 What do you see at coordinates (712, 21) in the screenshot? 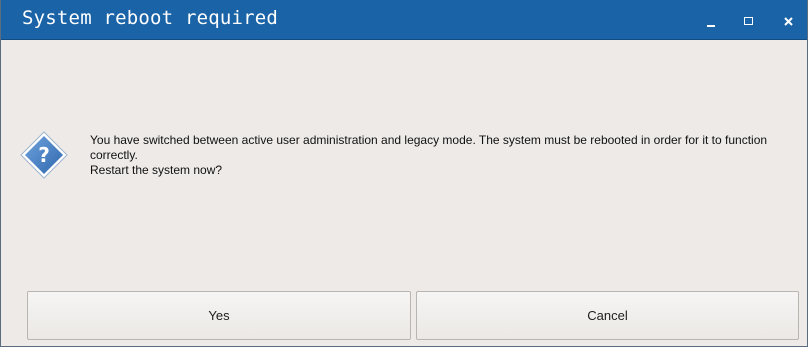
I see `minimize-icon` at bounding box center [712, 21].